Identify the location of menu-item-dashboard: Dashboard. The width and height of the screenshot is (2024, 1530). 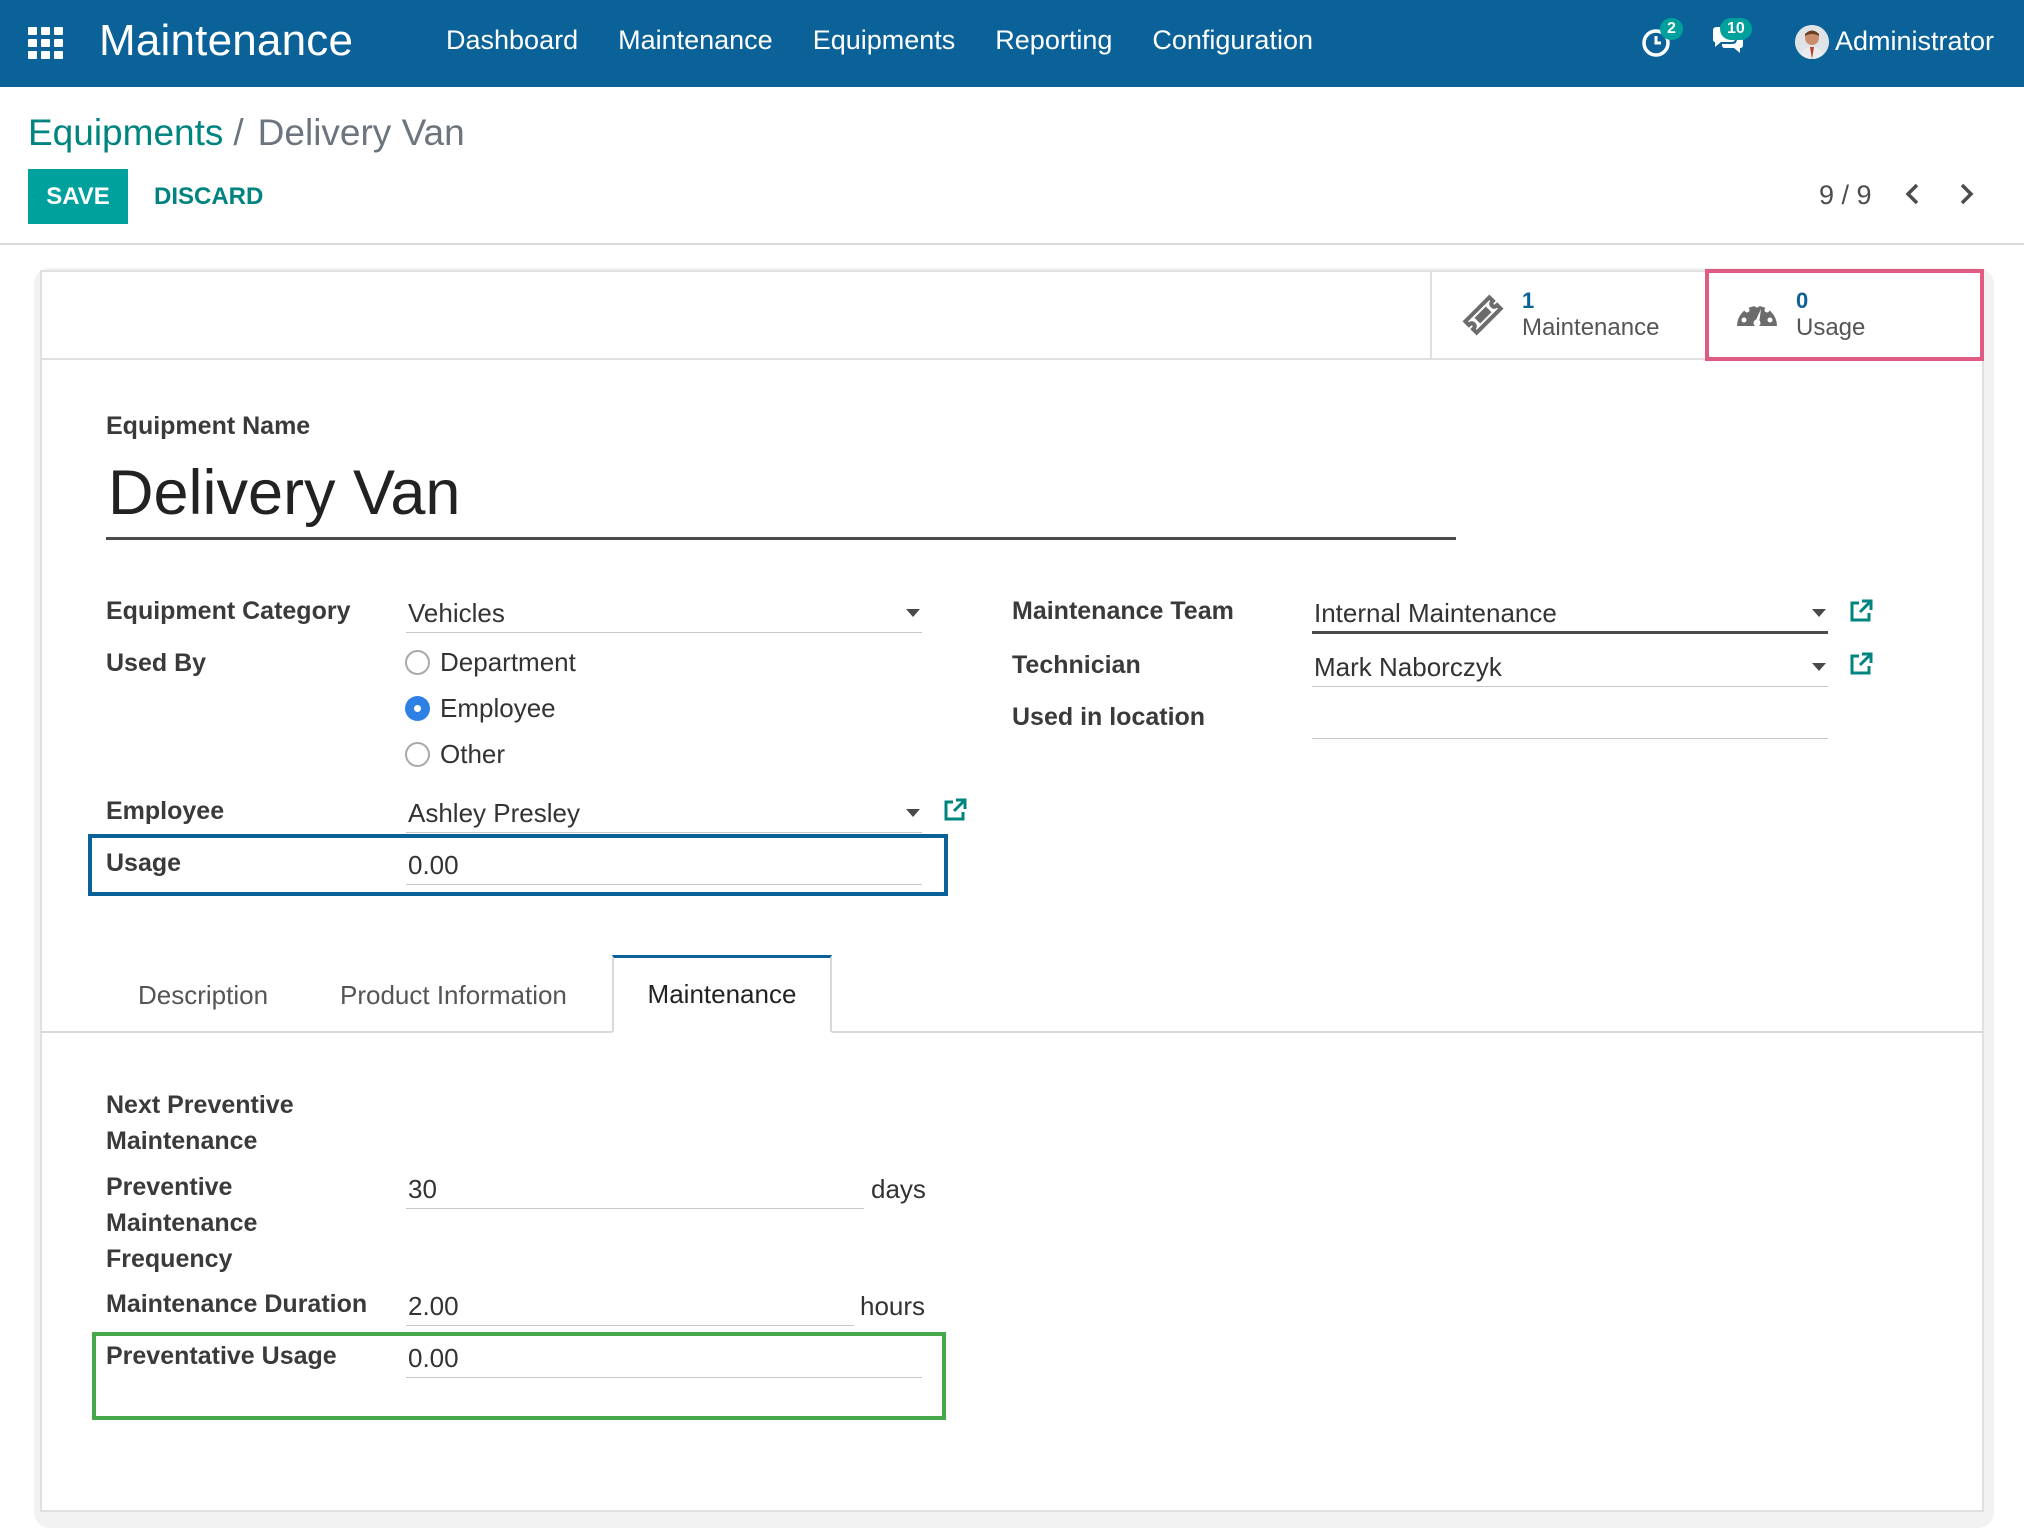
(512, 40).